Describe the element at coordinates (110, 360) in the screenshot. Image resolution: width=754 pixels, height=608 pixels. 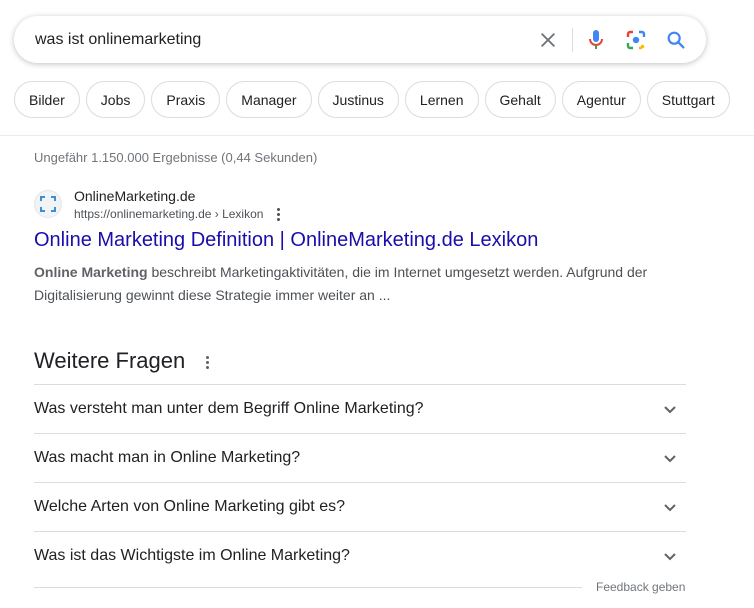
I see `paa-heading: Weitere Fragen` at that location.